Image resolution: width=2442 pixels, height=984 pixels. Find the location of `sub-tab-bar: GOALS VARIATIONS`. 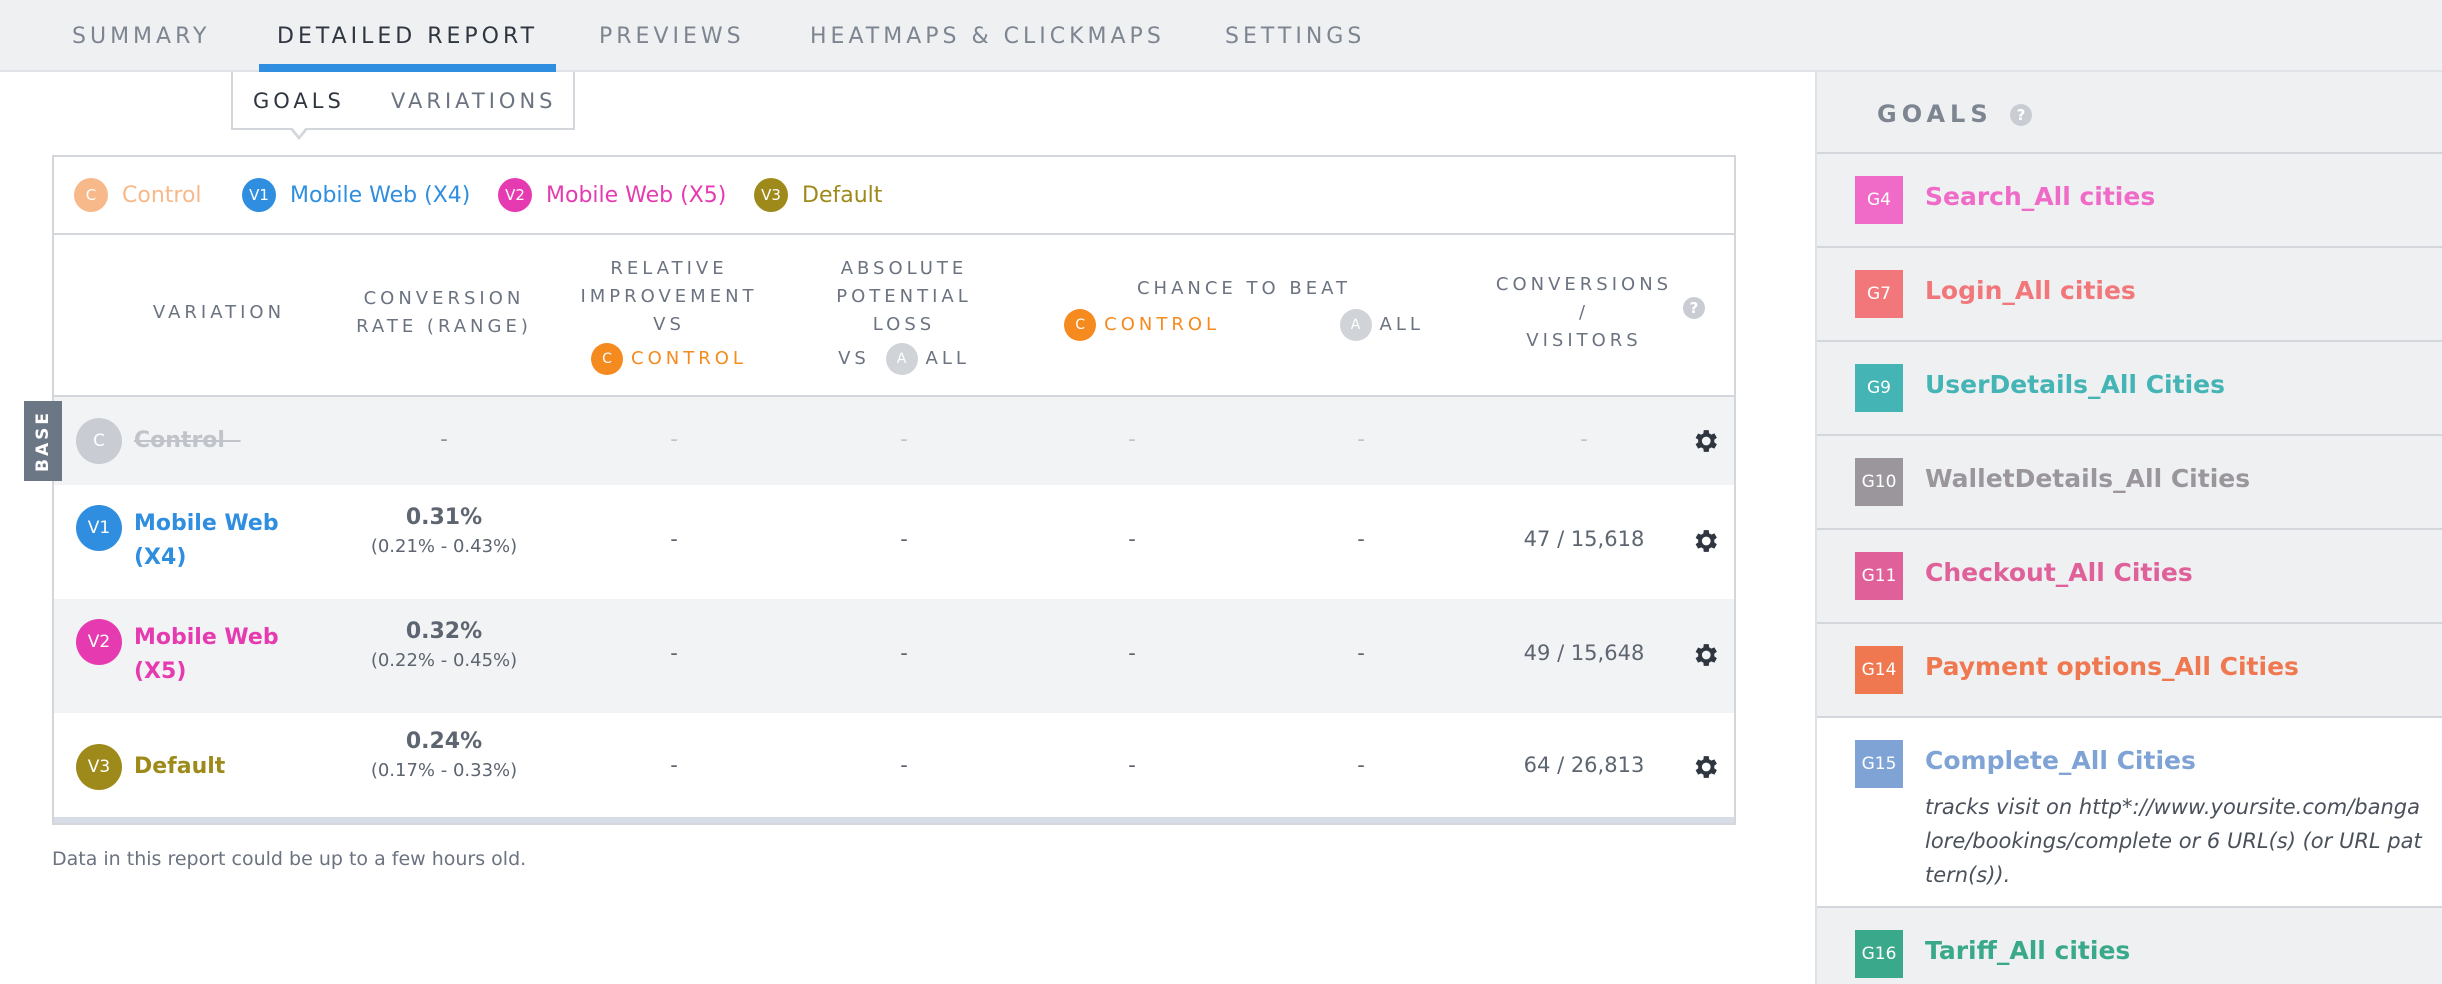

sub-tab-bar: GOALS VARIATIONS is located at coordinates (403, 106).